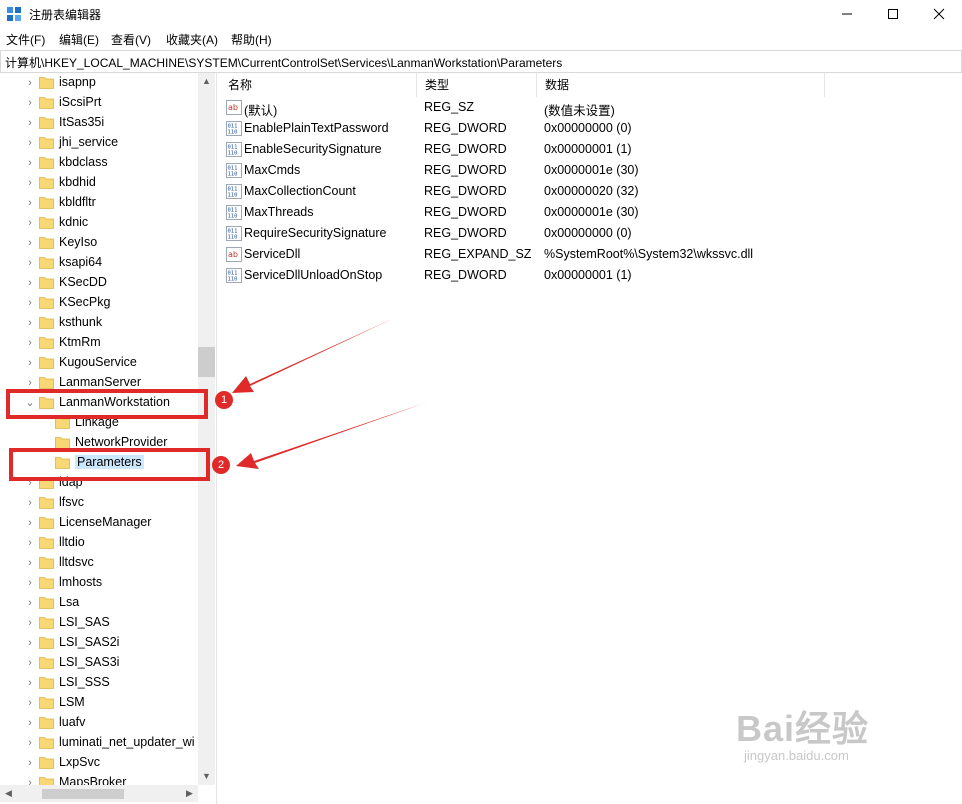 The height and width of the screenshot is (804, 962). I want to click on annotation-arrows, so click(328, 394).